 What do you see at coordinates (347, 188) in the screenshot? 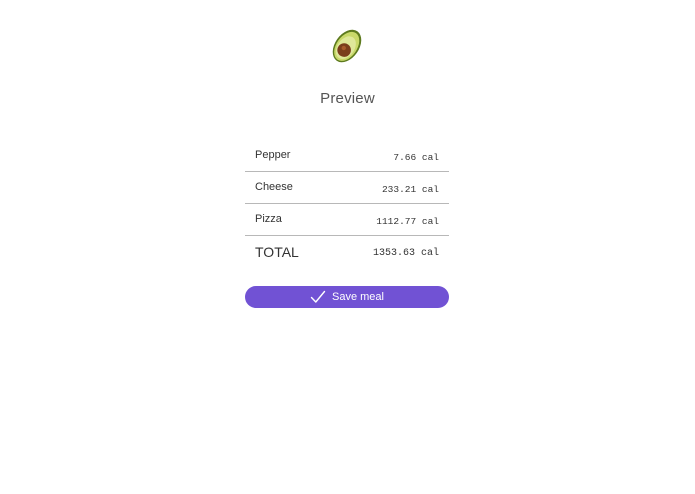
I see `list-item: Cheese 233.21 cal` at bounding box center [347, 188].